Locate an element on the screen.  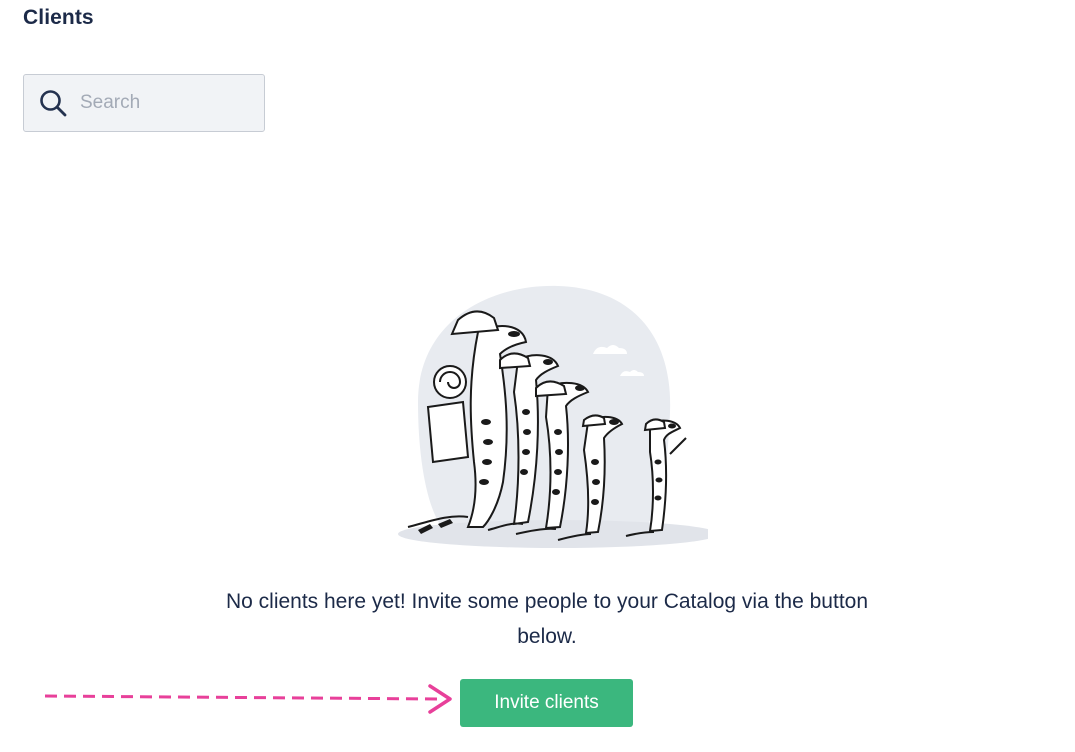
search-icon is located at coordinates (53, 103).